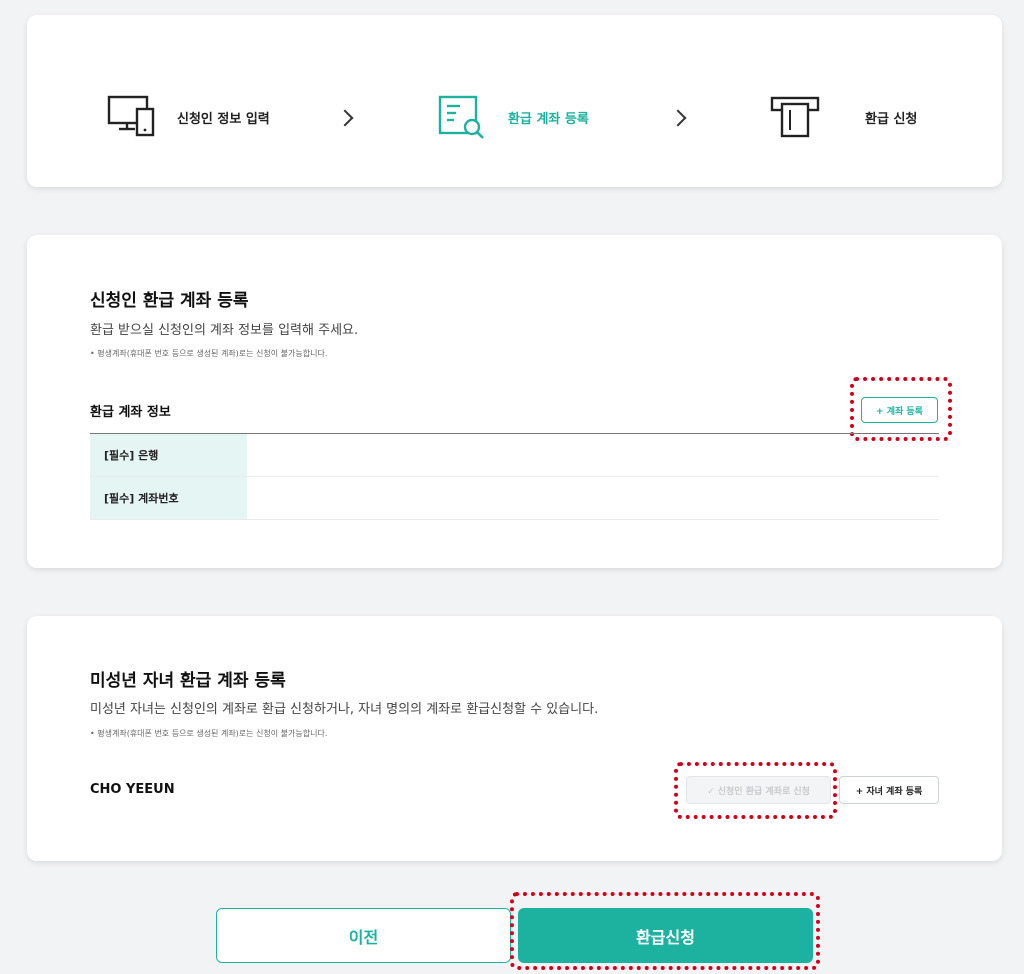 This screenshot has height=974, width=1024. What do you see at coordinates (891, 119) in the screenshot?
I see `step-label: 환급 신청` at bounding box center [891, 119].